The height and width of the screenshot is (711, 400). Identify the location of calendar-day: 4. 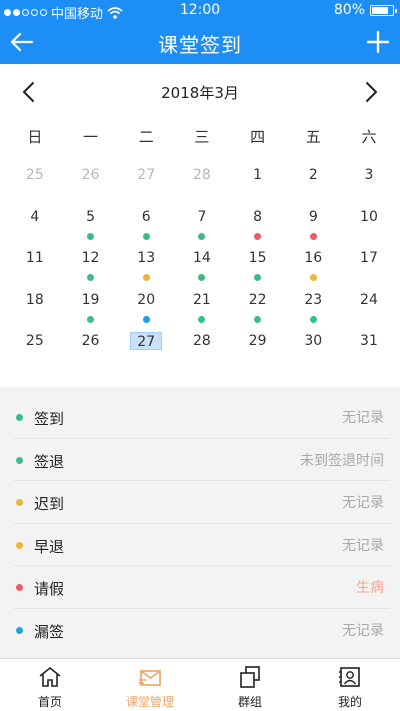
(35, 229).